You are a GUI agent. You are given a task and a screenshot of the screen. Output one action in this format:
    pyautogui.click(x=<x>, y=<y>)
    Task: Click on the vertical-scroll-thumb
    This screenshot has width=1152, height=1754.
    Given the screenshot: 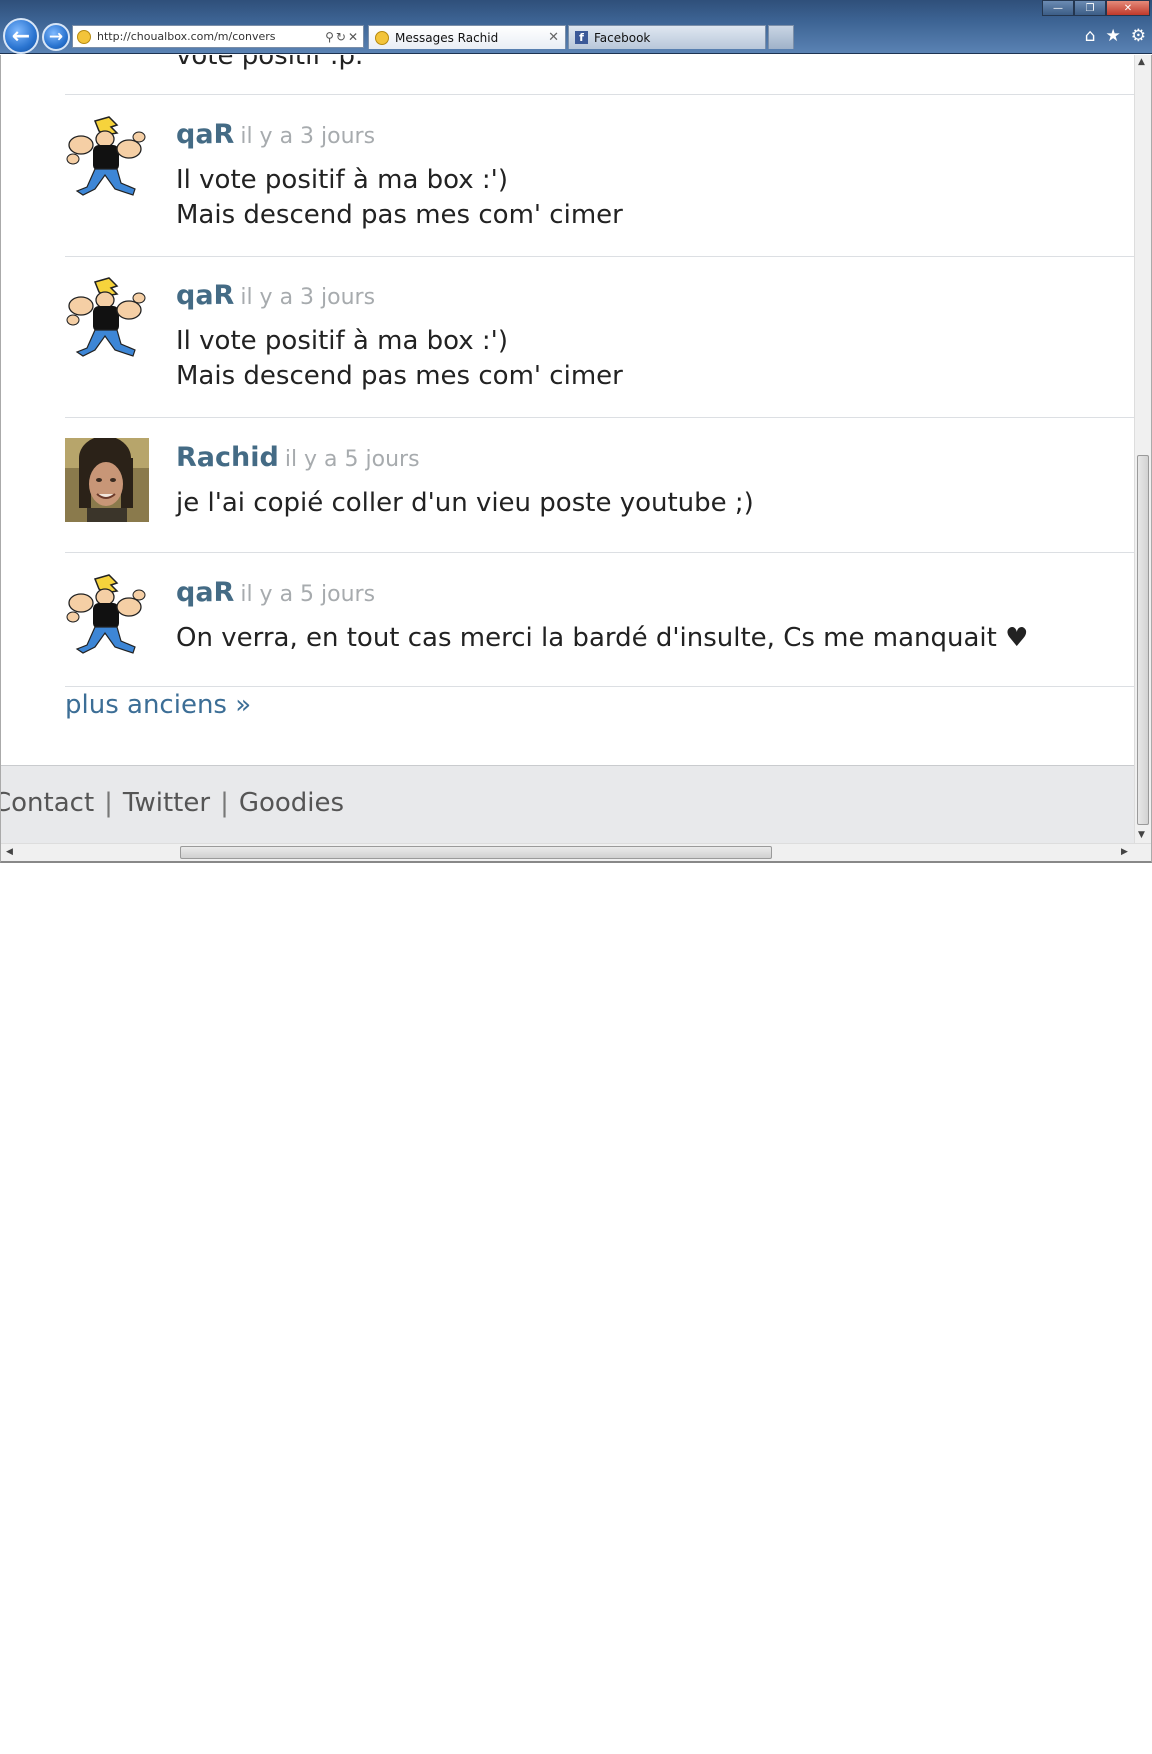 What is the action you would take?
    pyautogui.click(x=1143, y=640)
    